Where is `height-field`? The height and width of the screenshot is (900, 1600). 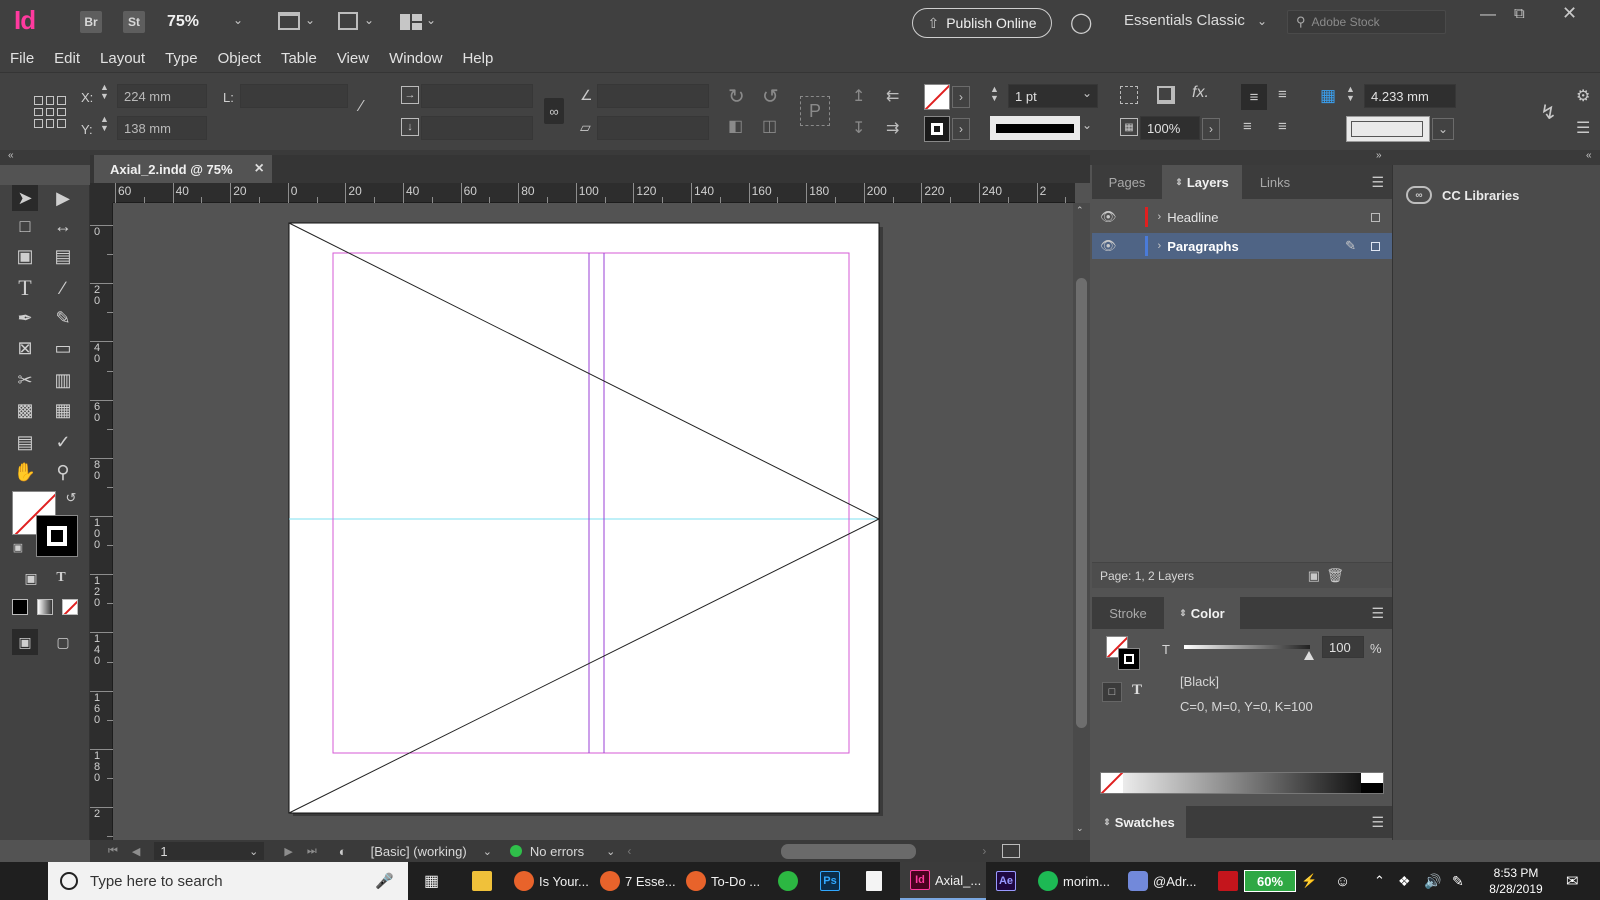 height-field is located at coordinates (477, 128).